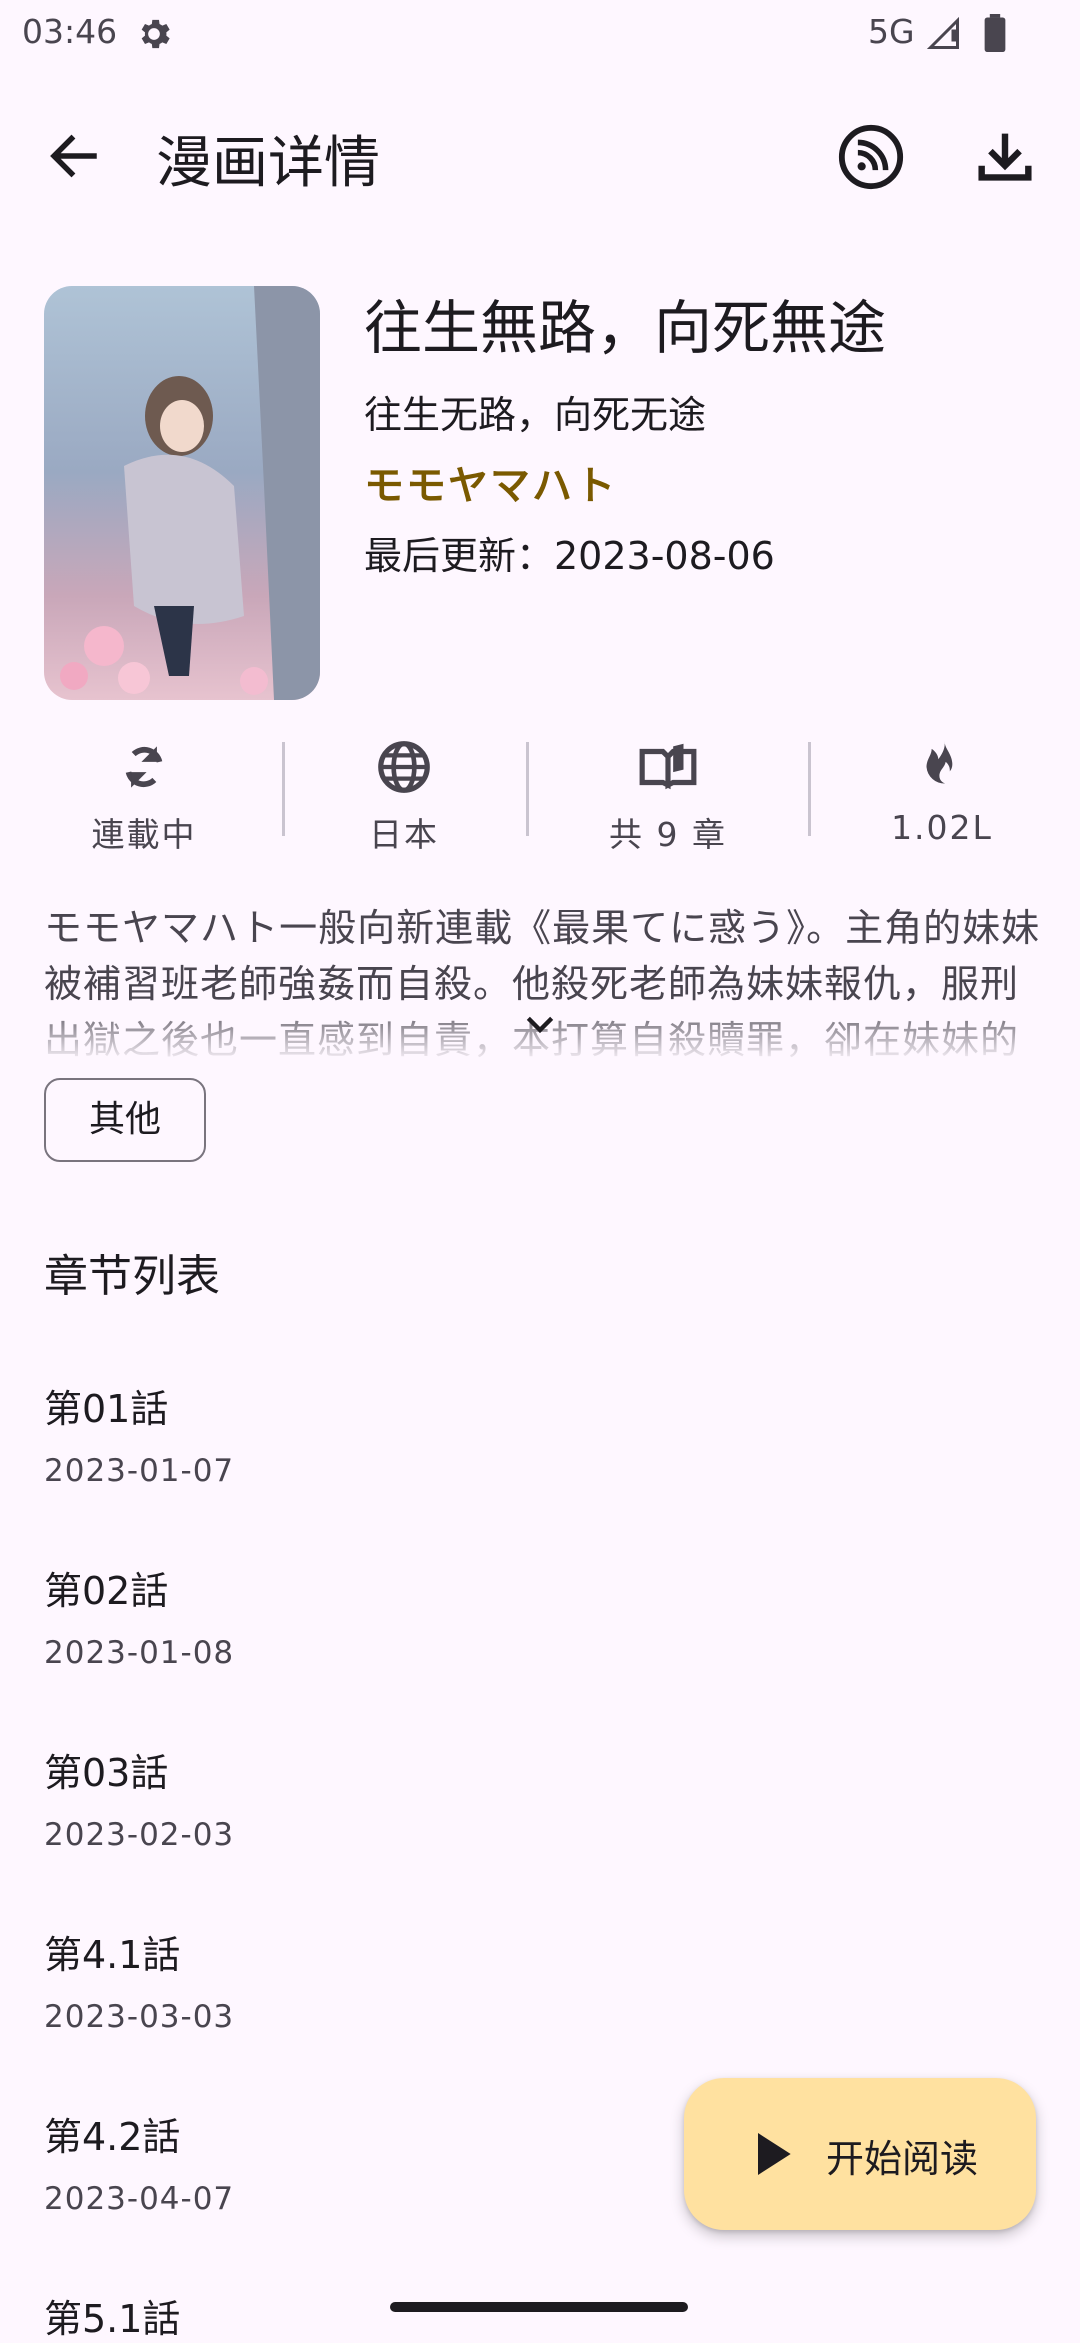  What do you see at coordinates (268, 163) in the screenshot?
I see `page-title: 漫画详情` at bounding box center [268, 163].